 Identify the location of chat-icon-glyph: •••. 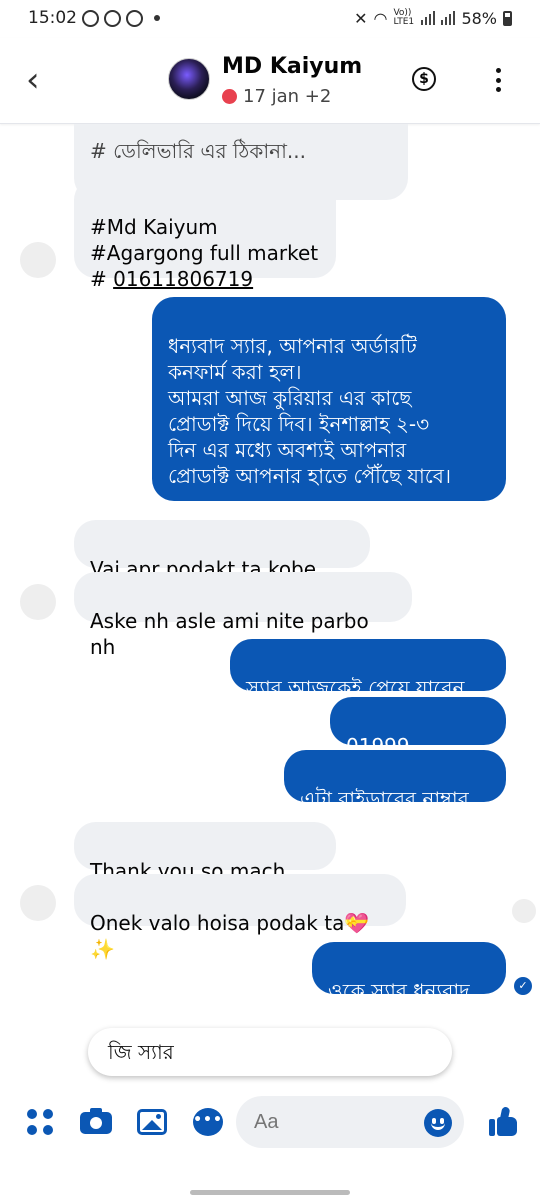
(208, 1122).